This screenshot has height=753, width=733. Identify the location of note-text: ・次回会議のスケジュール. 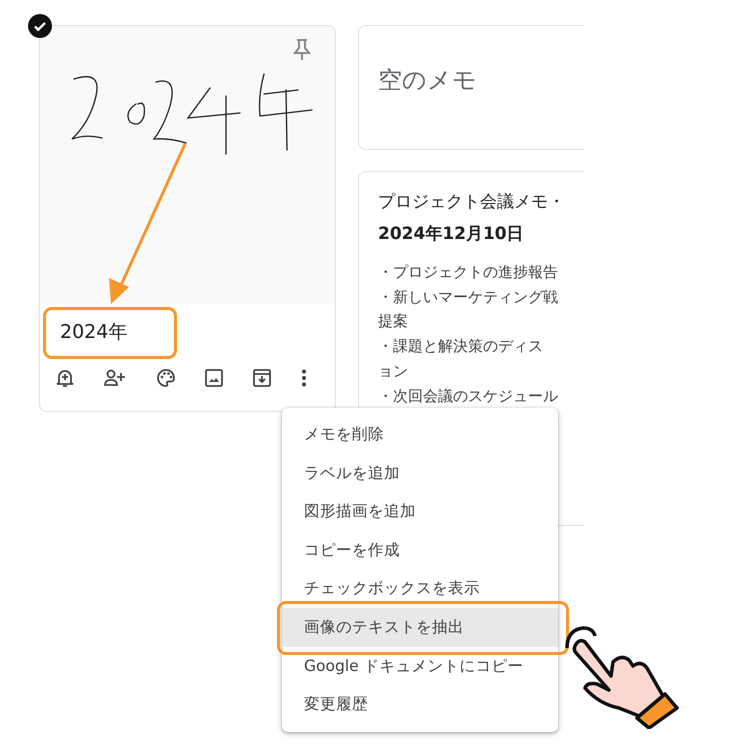
(468, 396).